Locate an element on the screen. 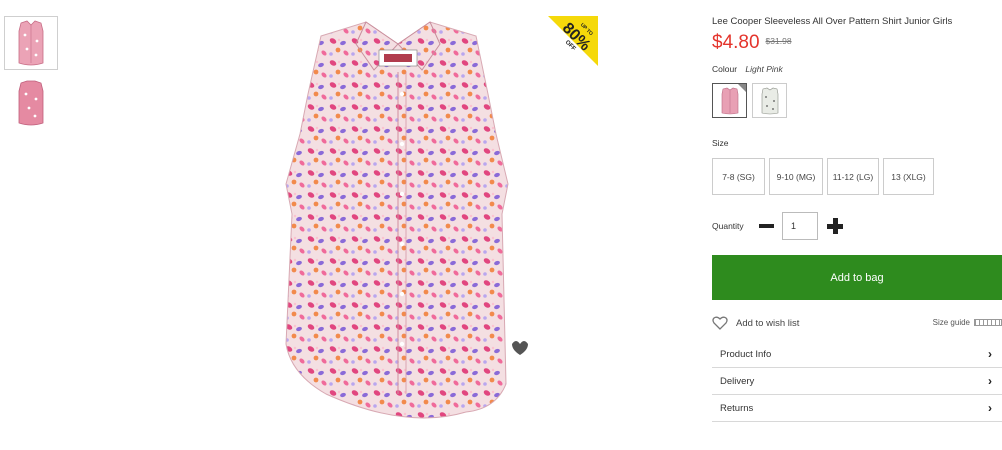 The image size is (1002, 450). size-guide-label: Size guide is located at coordinates (951, 322).